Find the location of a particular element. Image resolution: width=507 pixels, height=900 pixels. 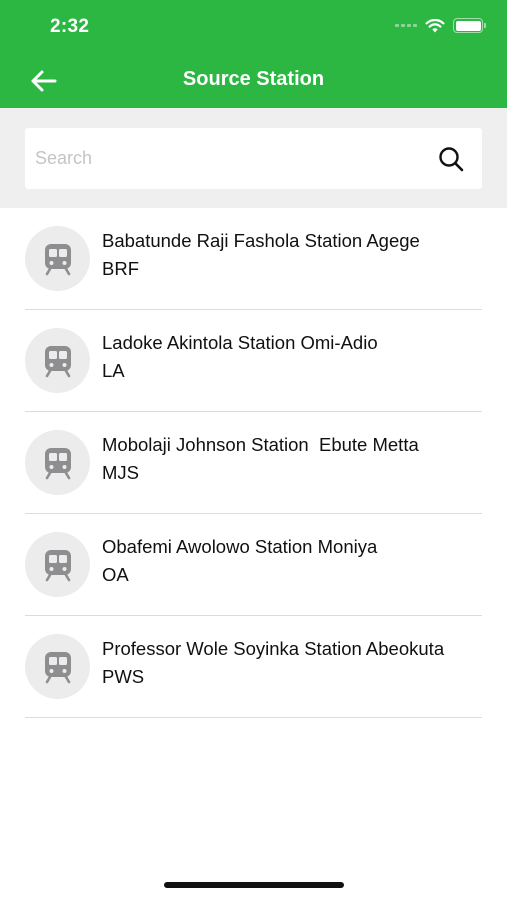

station-code: BRF is located at coordinates (120, 268).